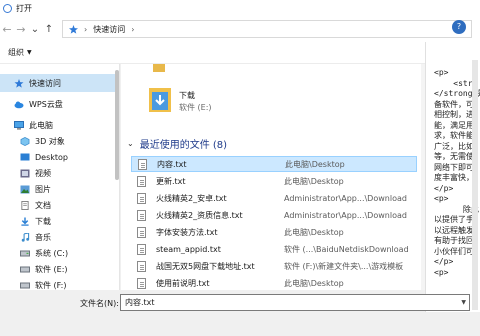 This screenshot has width=480, height=336. I want to click on file-name: 火线精英2_安卓.txt, so click(191, 198).